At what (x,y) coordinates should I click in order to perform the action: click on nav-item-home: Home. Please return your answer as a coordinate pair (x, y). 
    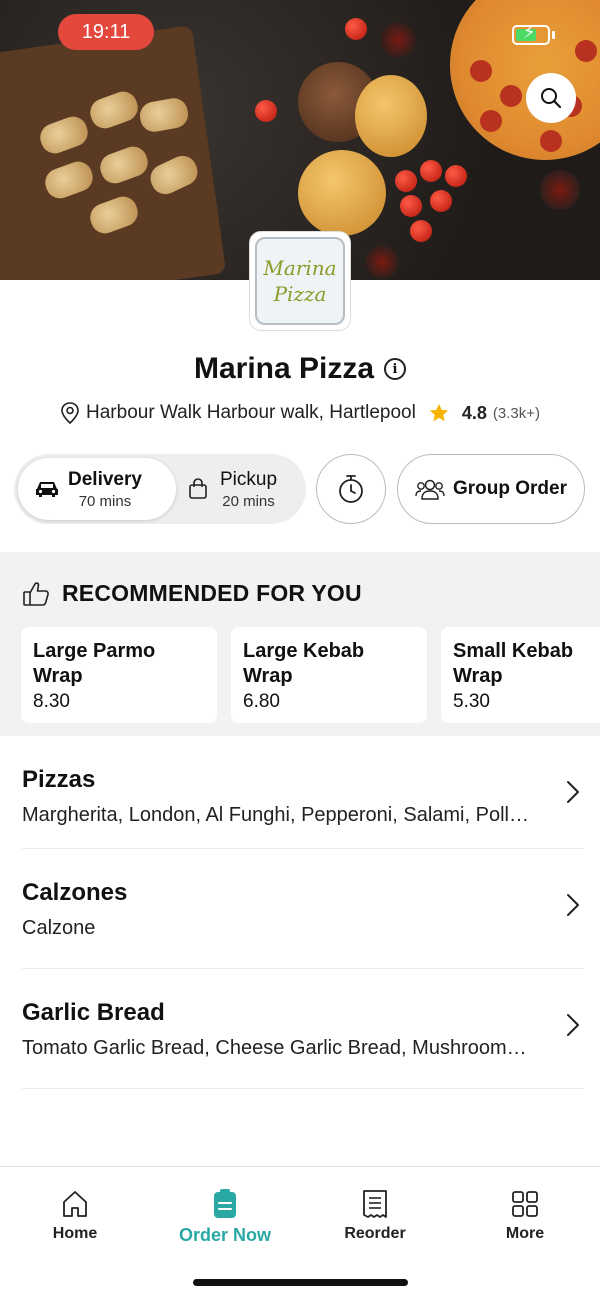
    Looking at the image, I should click on (75, 1216).